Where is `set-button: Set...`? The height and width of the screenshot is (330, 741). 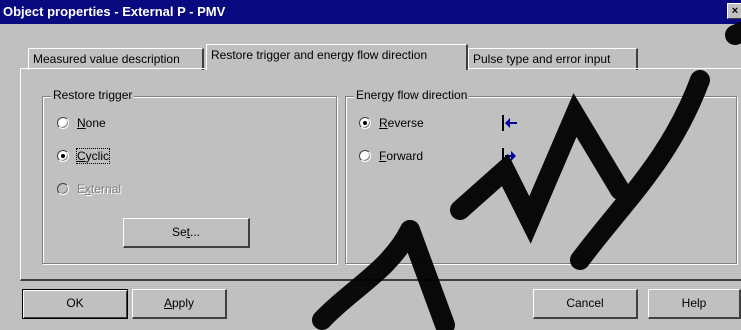 set-button: Set... is located at coordinates (186, 233).